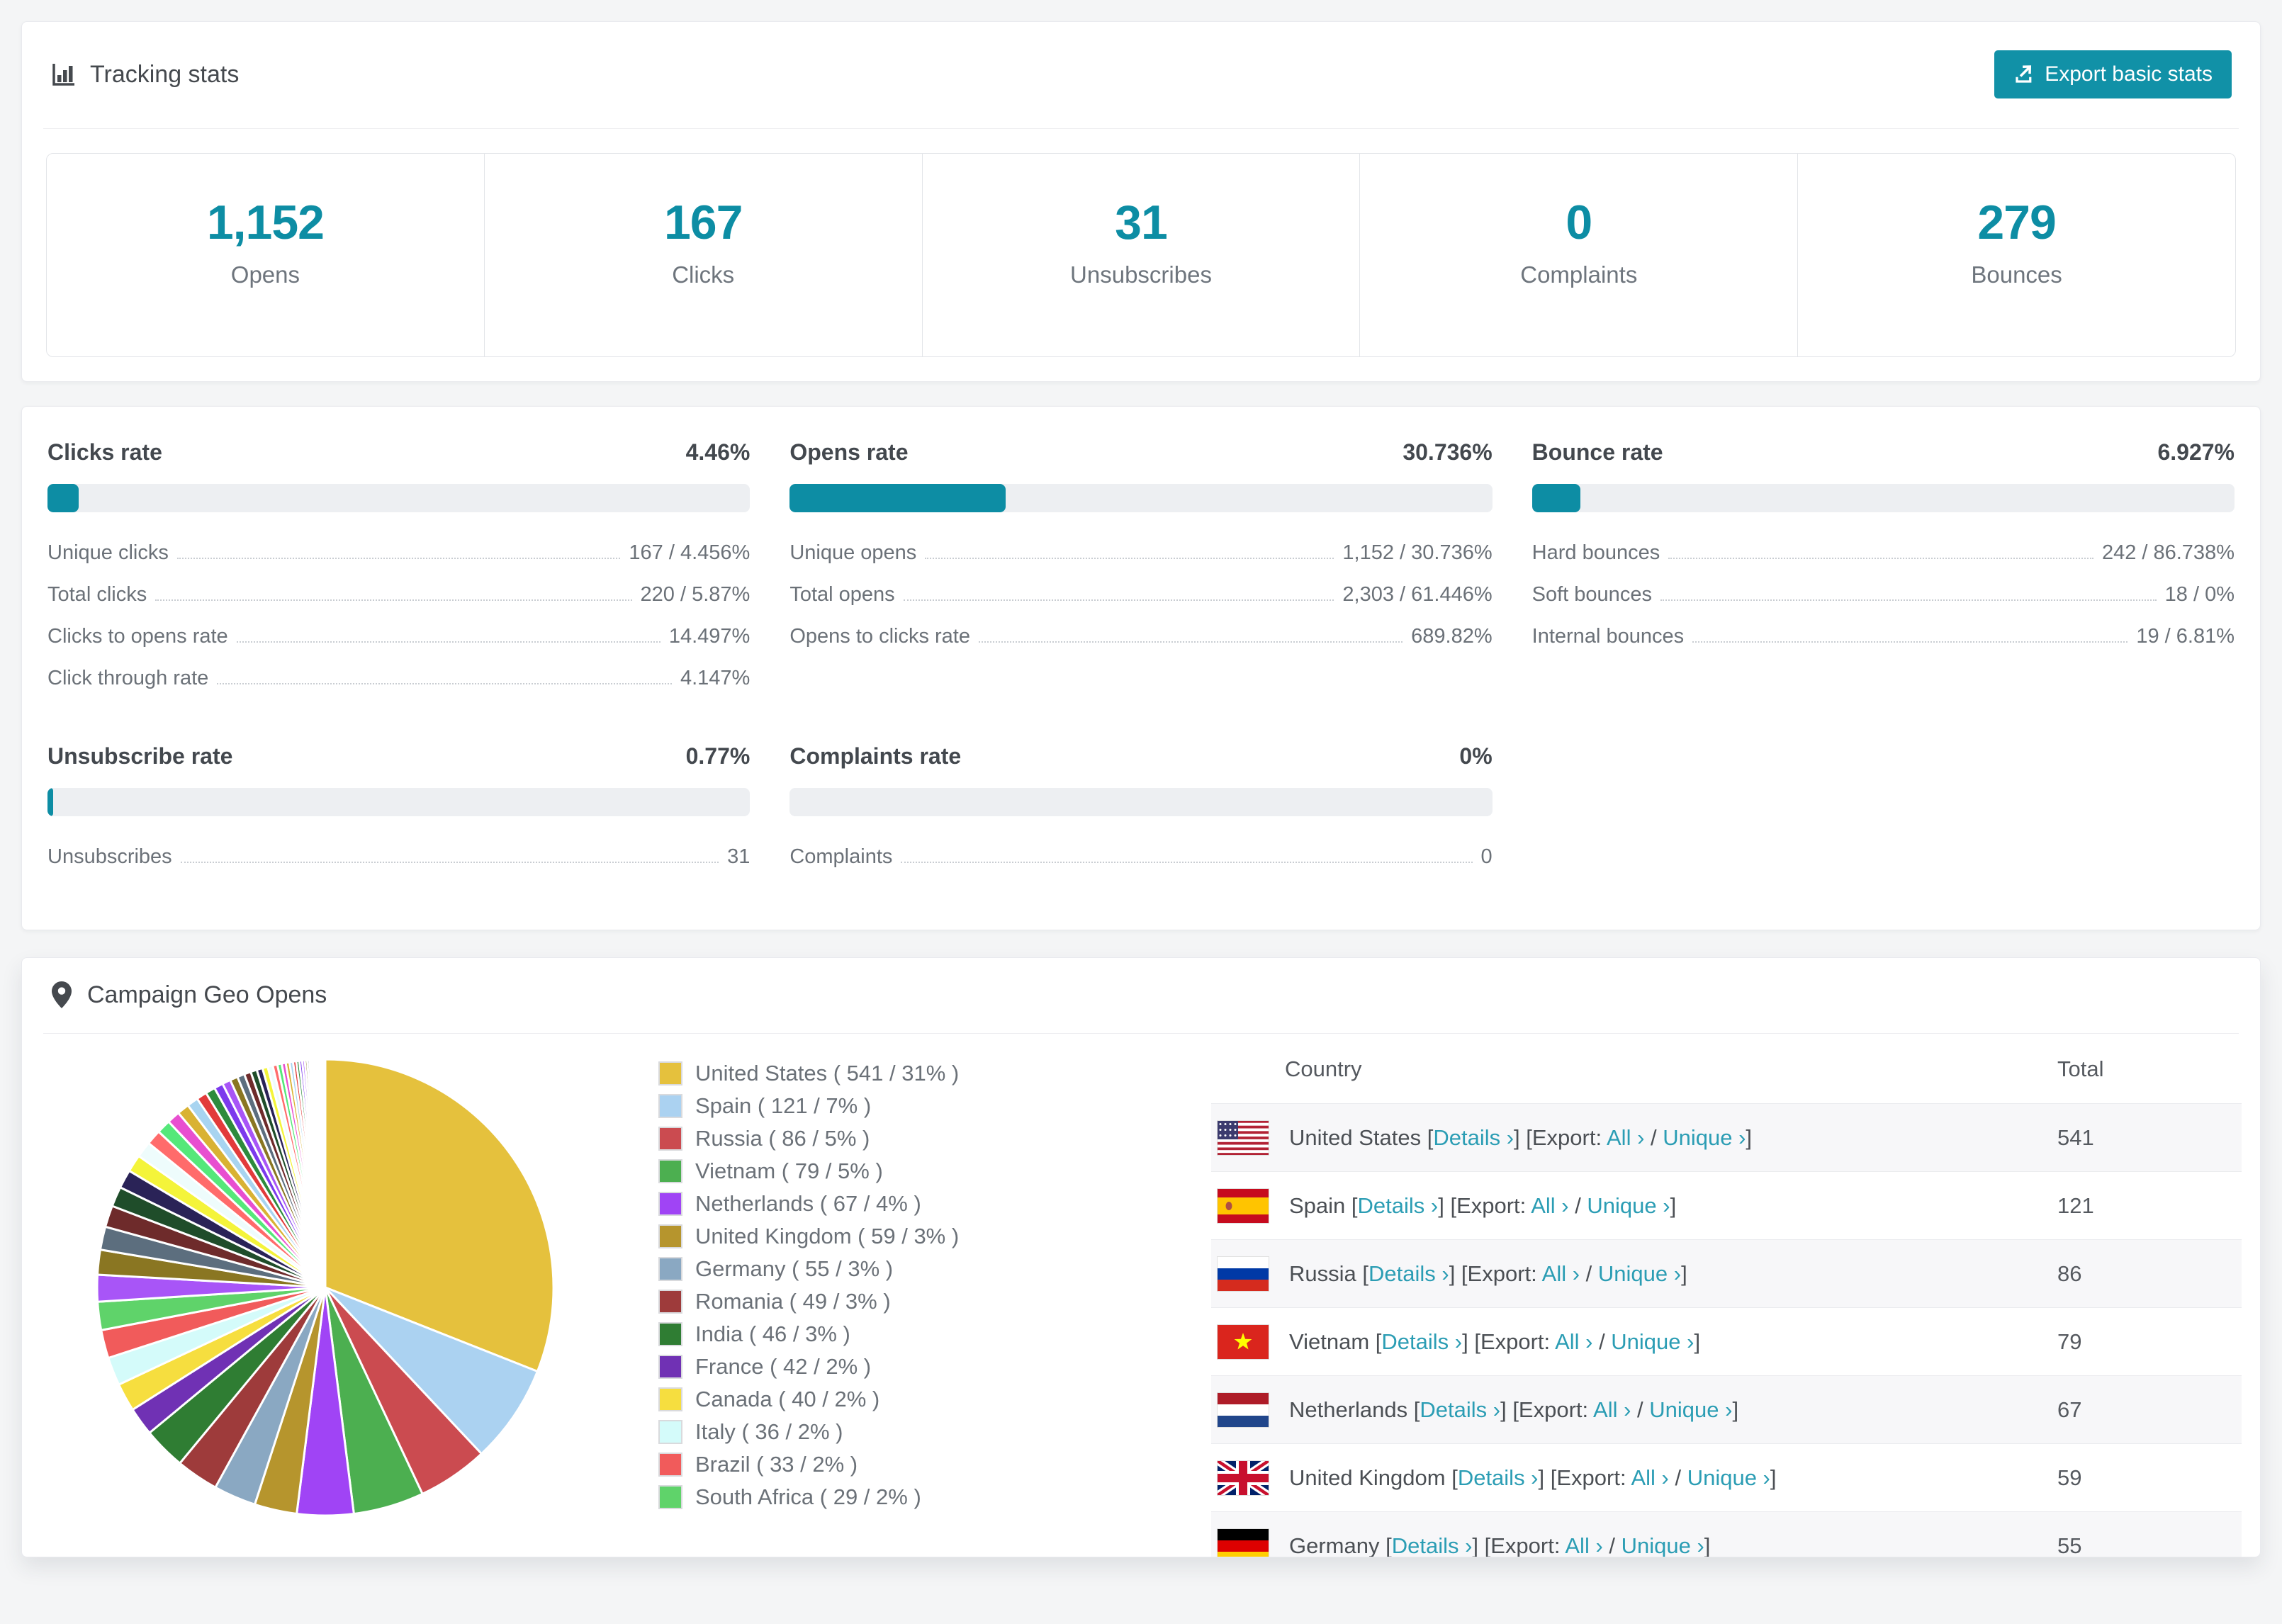  I want to click on ru-flag-icon, so click(1243, 1274).